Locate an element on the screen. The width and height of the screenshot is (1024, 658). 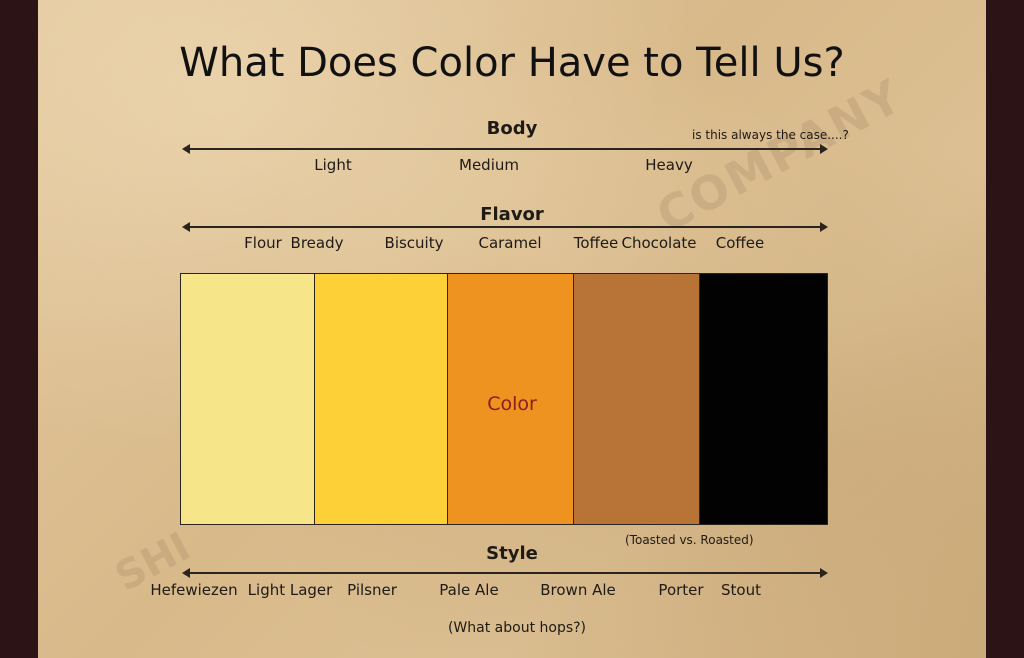
style-arrow is located at coordinates (505, 573).